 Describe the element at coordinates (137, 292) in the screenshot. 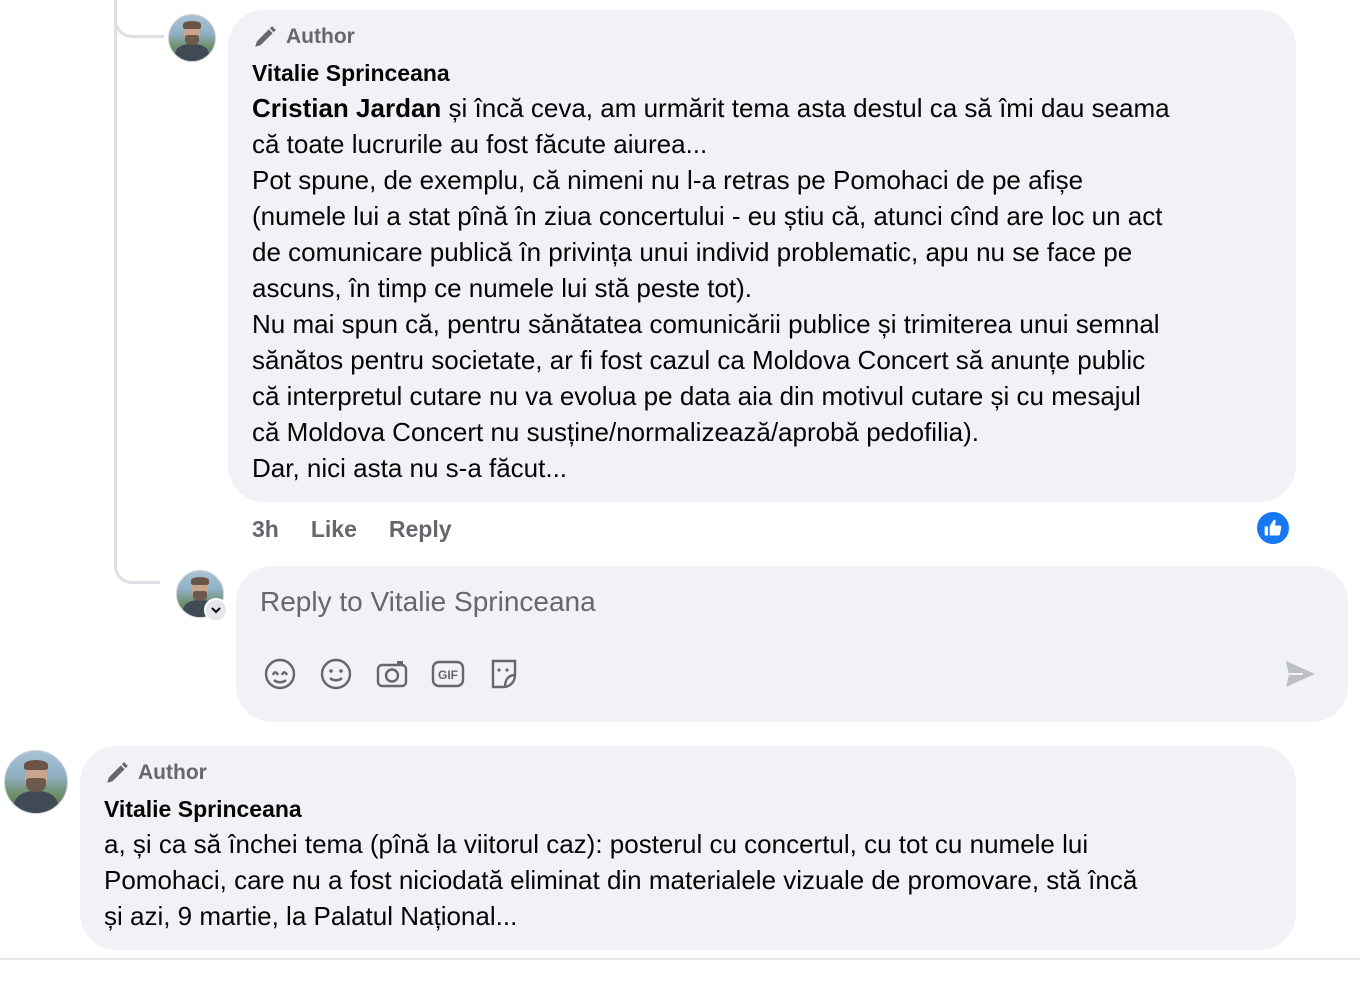

I see `thread-connector` at that location.